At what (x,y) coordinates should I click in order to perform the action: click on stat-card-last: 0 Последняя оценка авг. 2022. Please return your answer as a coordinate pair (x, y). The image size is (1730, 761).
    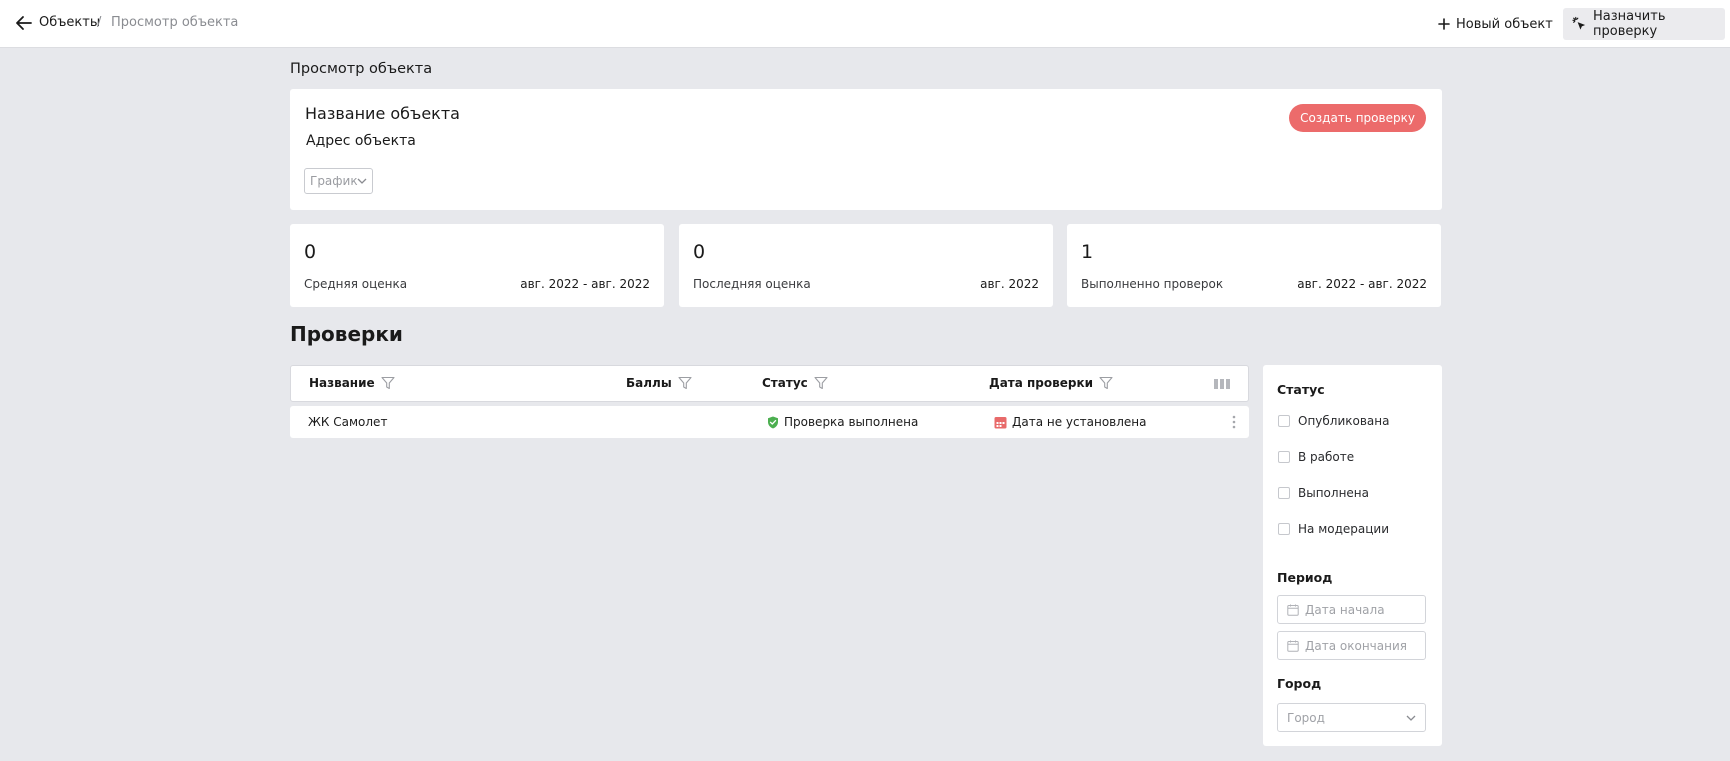
    Looking at the image, I should click on (866, 265).